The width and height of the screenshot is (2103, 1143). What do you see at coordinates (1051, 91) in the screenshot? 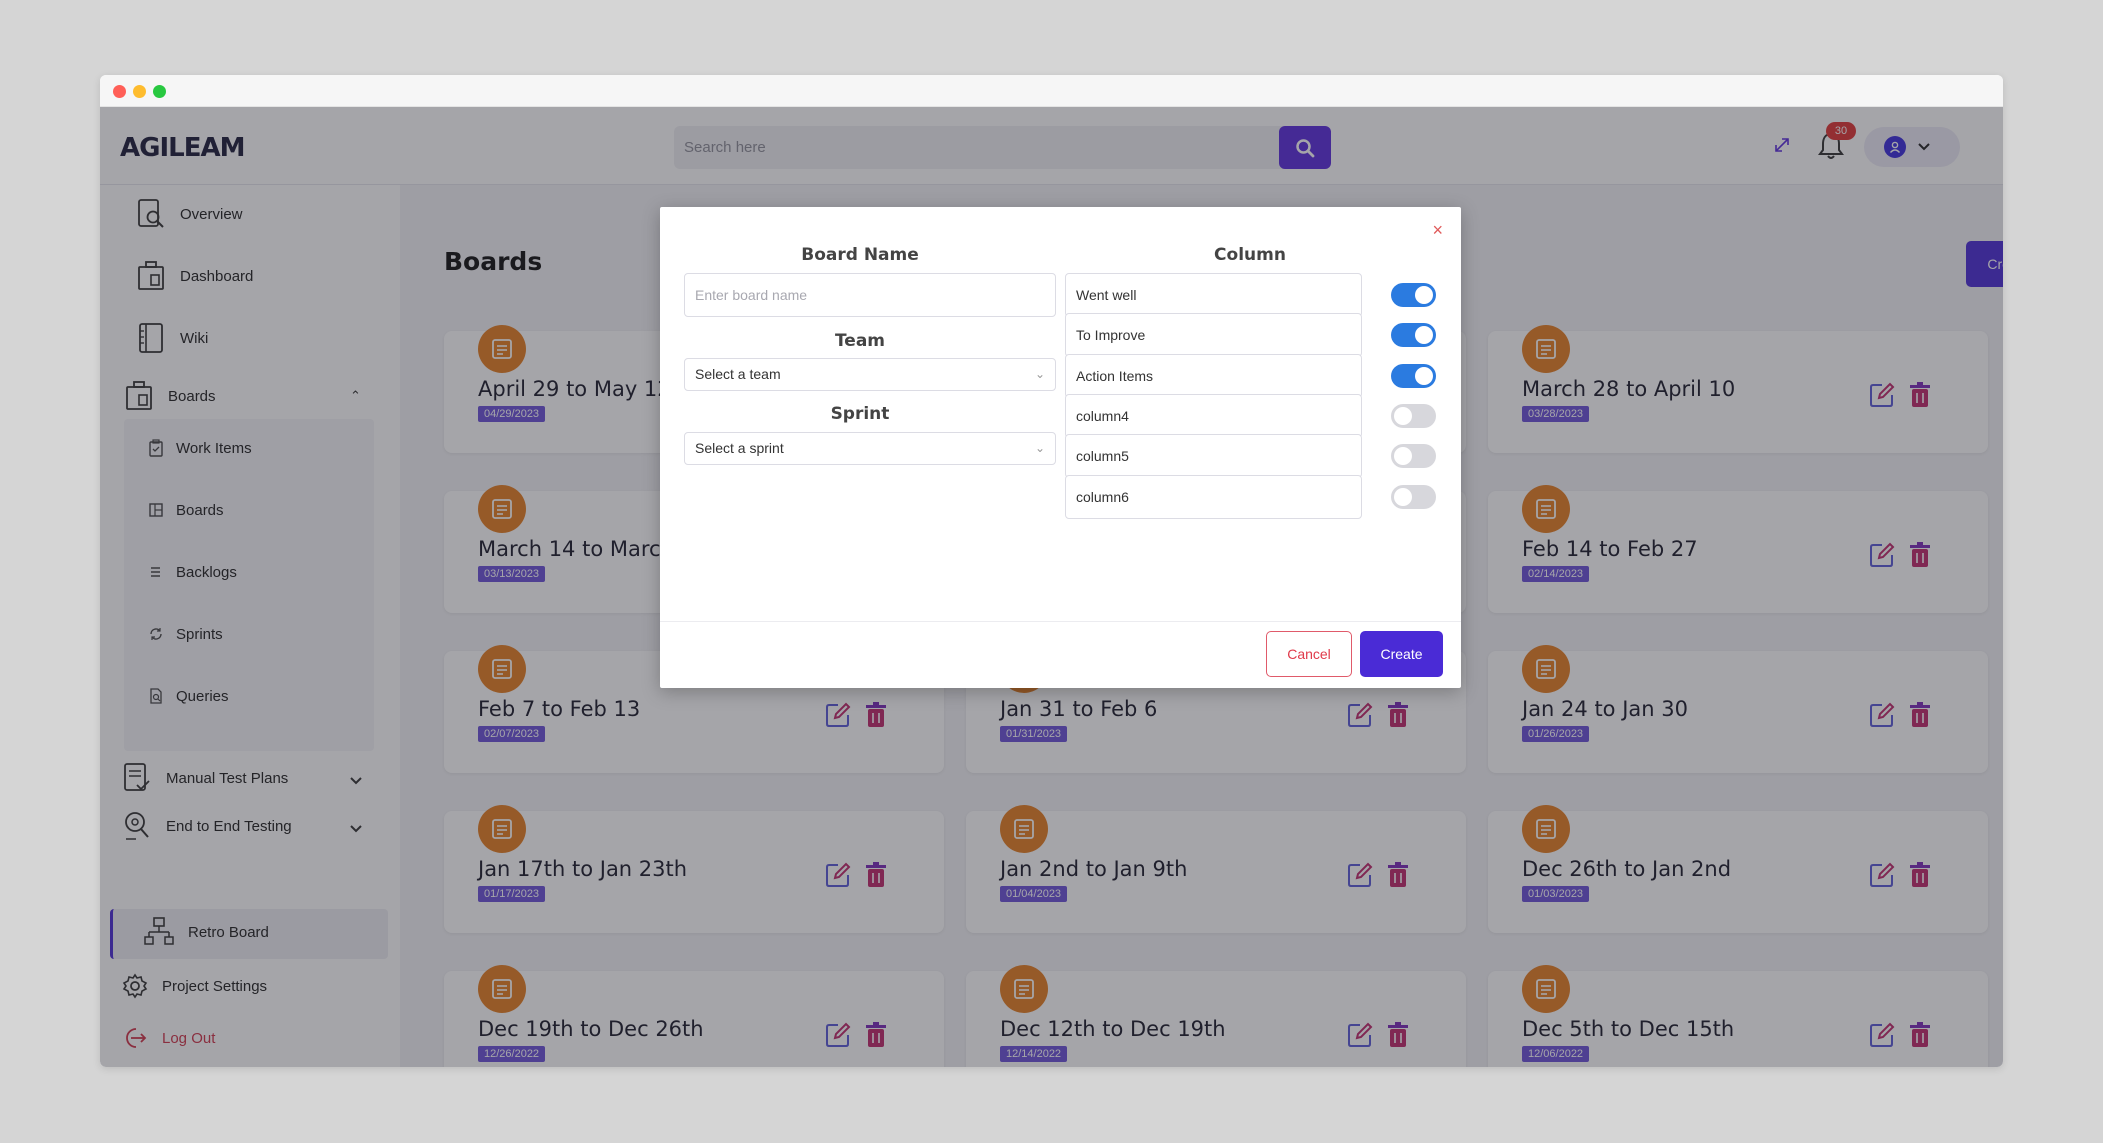
I see `window-titlebar` at bounding box center [1051, 91].